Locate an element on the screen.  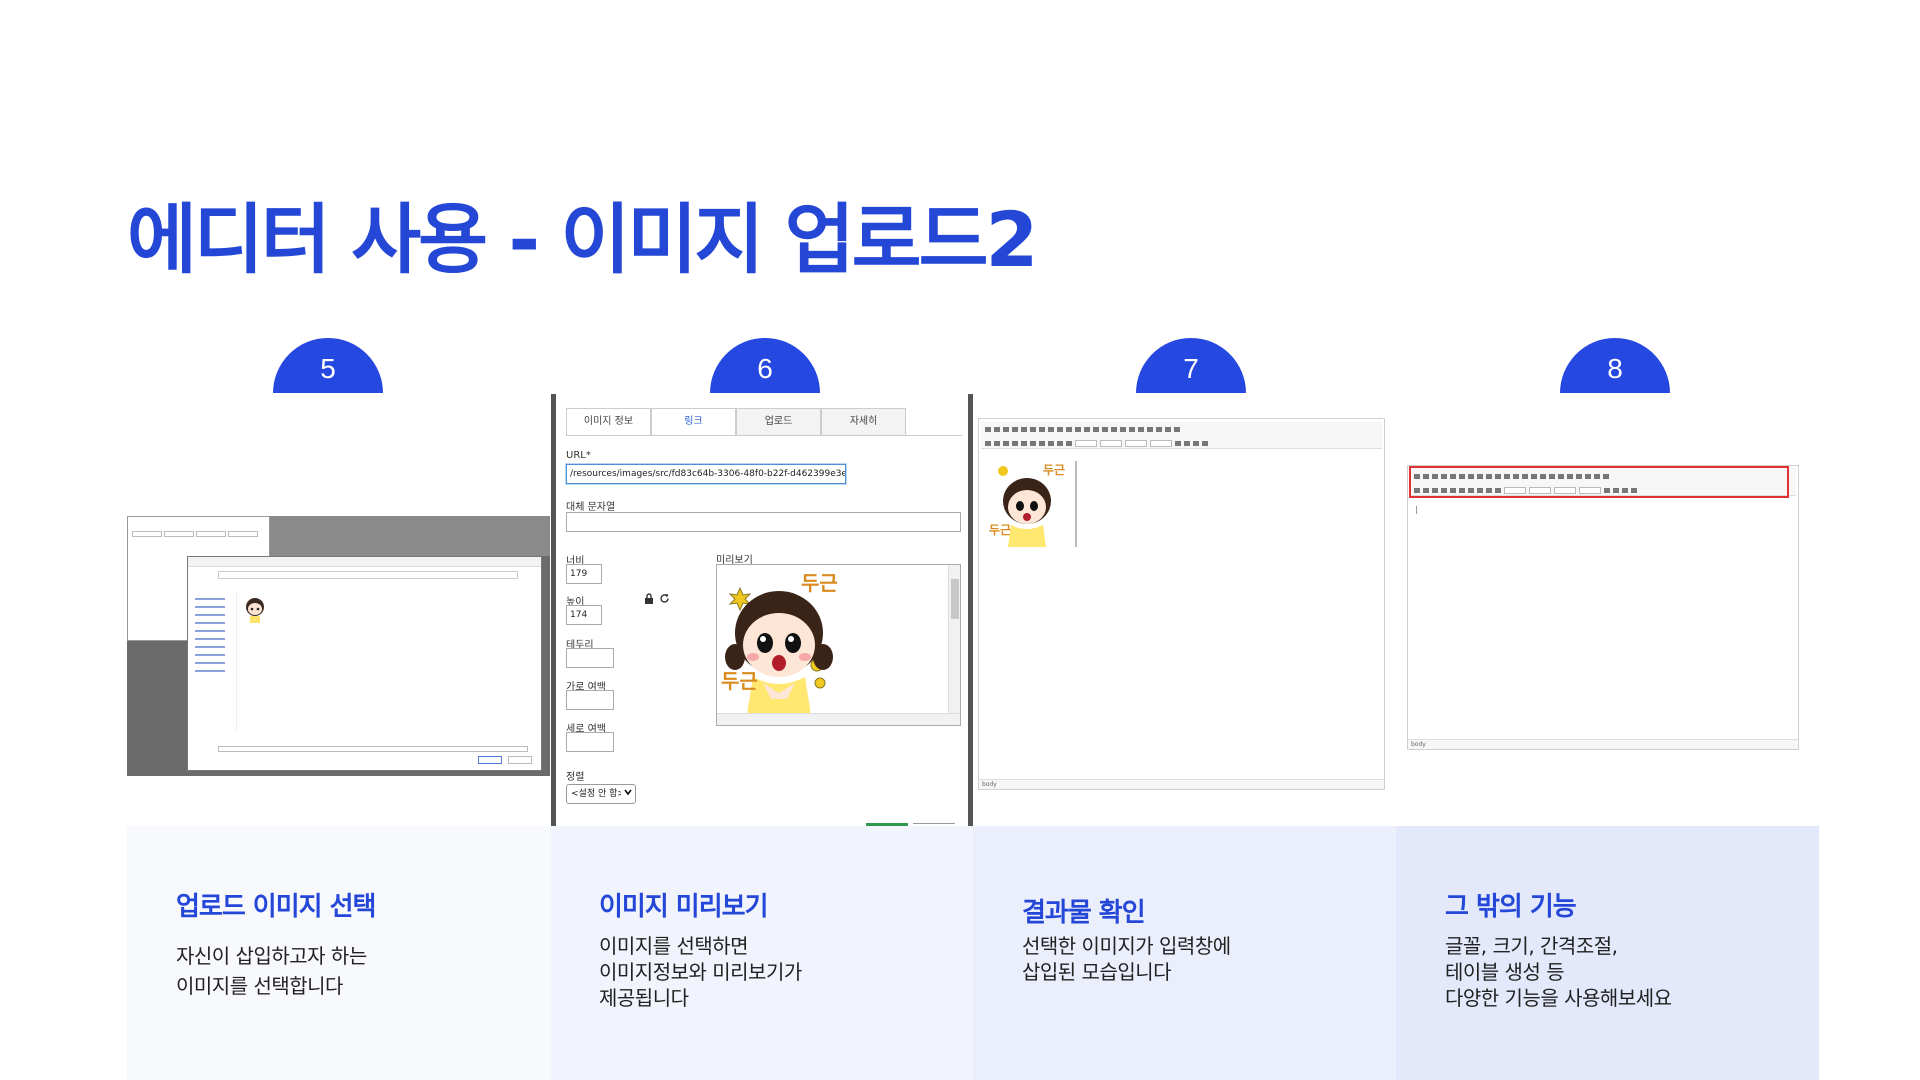
url-label: URL* is located at coordinates (578, 455).